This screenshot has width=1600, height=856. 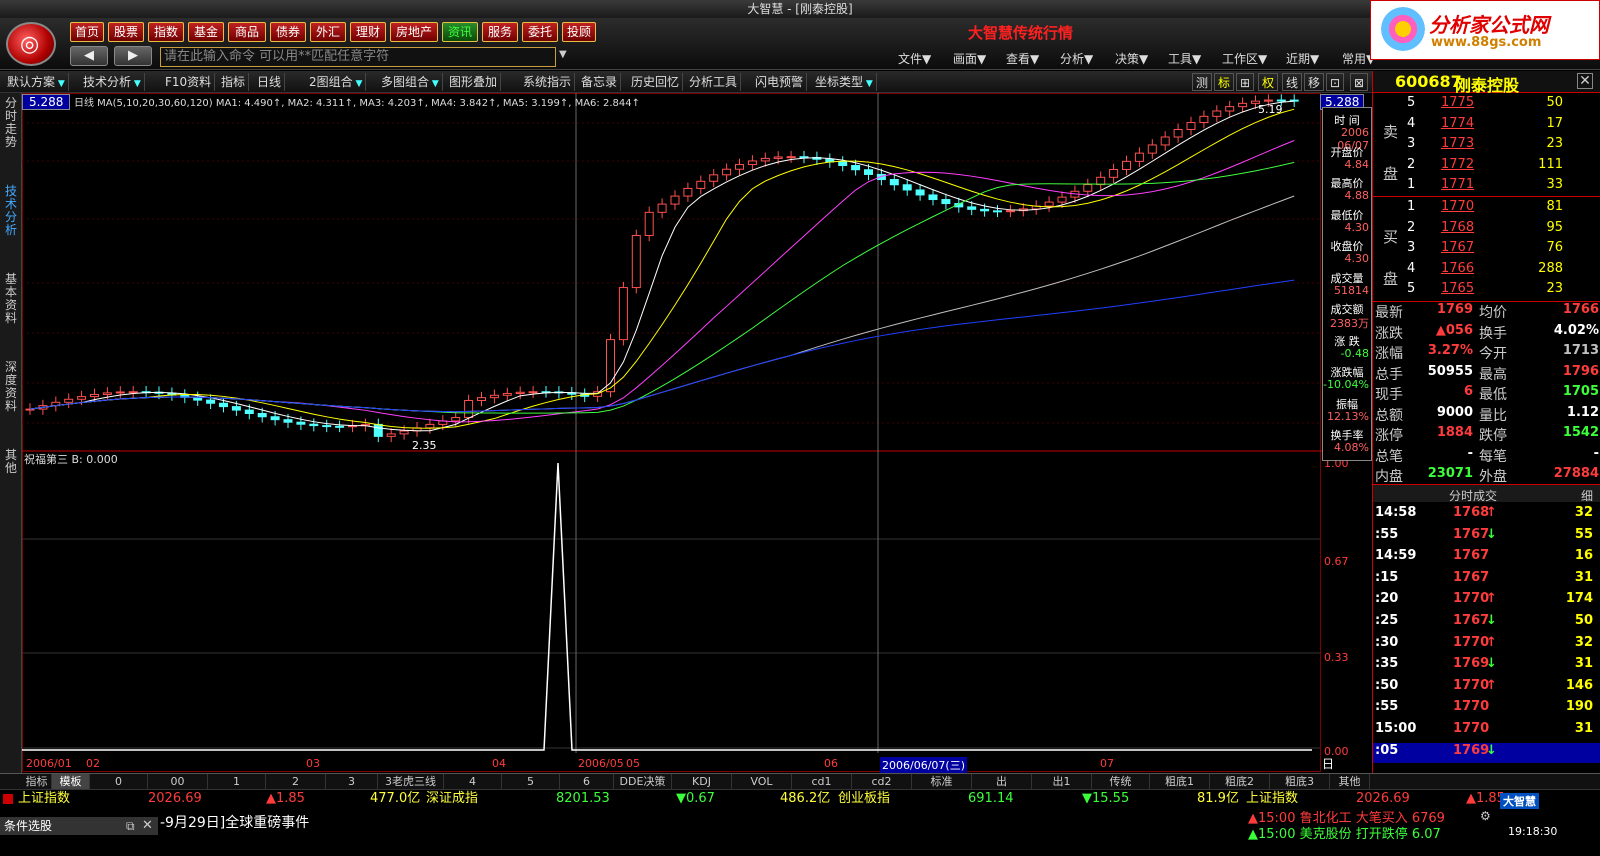 I want to click on indicator-tab-21: 粗底2, so click(x=1240, y=782).